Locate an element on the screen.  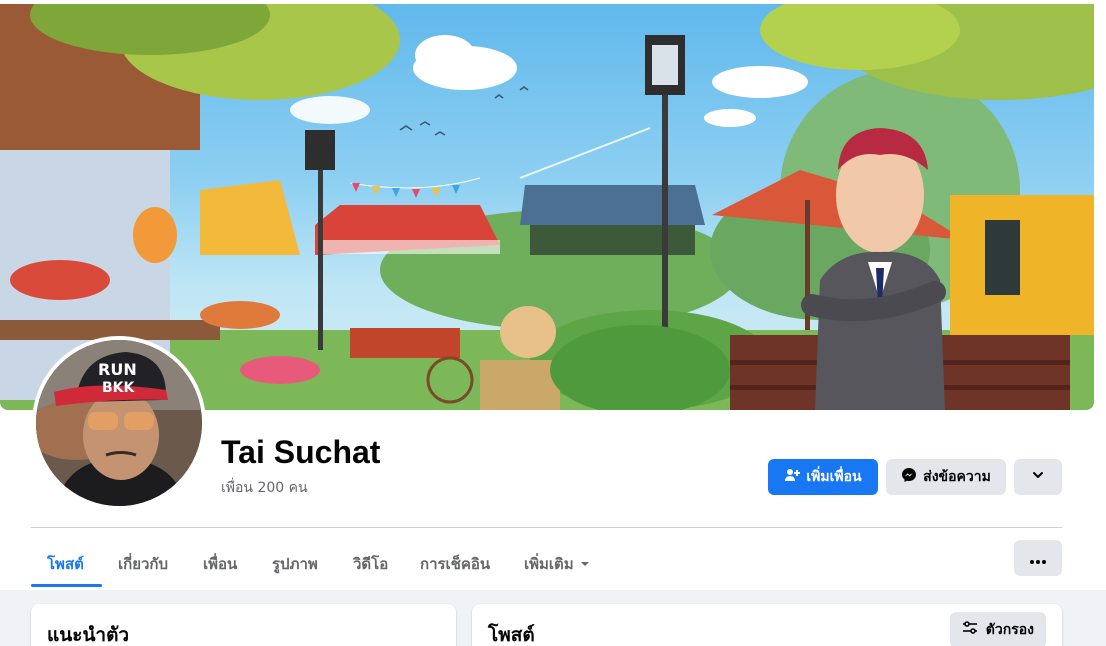
chevron-down-icon is located at coordinates (1038, 477).